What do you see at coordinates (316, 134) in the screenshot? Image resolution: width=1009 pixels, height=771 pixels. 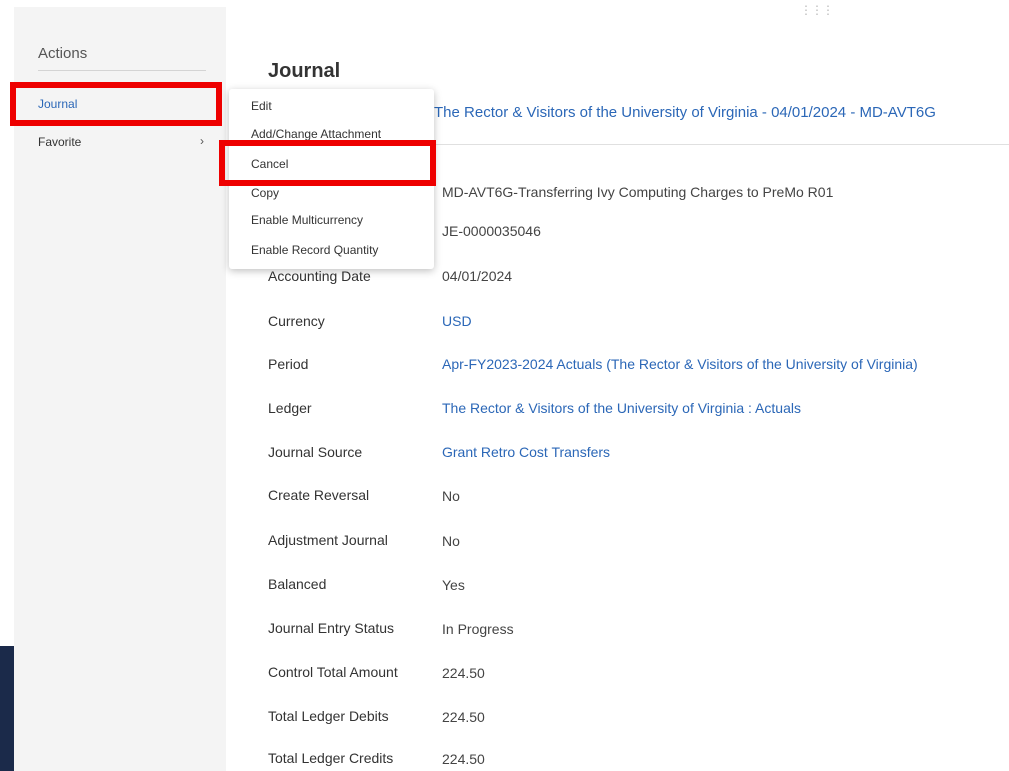 I see `menu-item-add-change-attachment: Add/Change Attachment` at bounding box center [316, 134].